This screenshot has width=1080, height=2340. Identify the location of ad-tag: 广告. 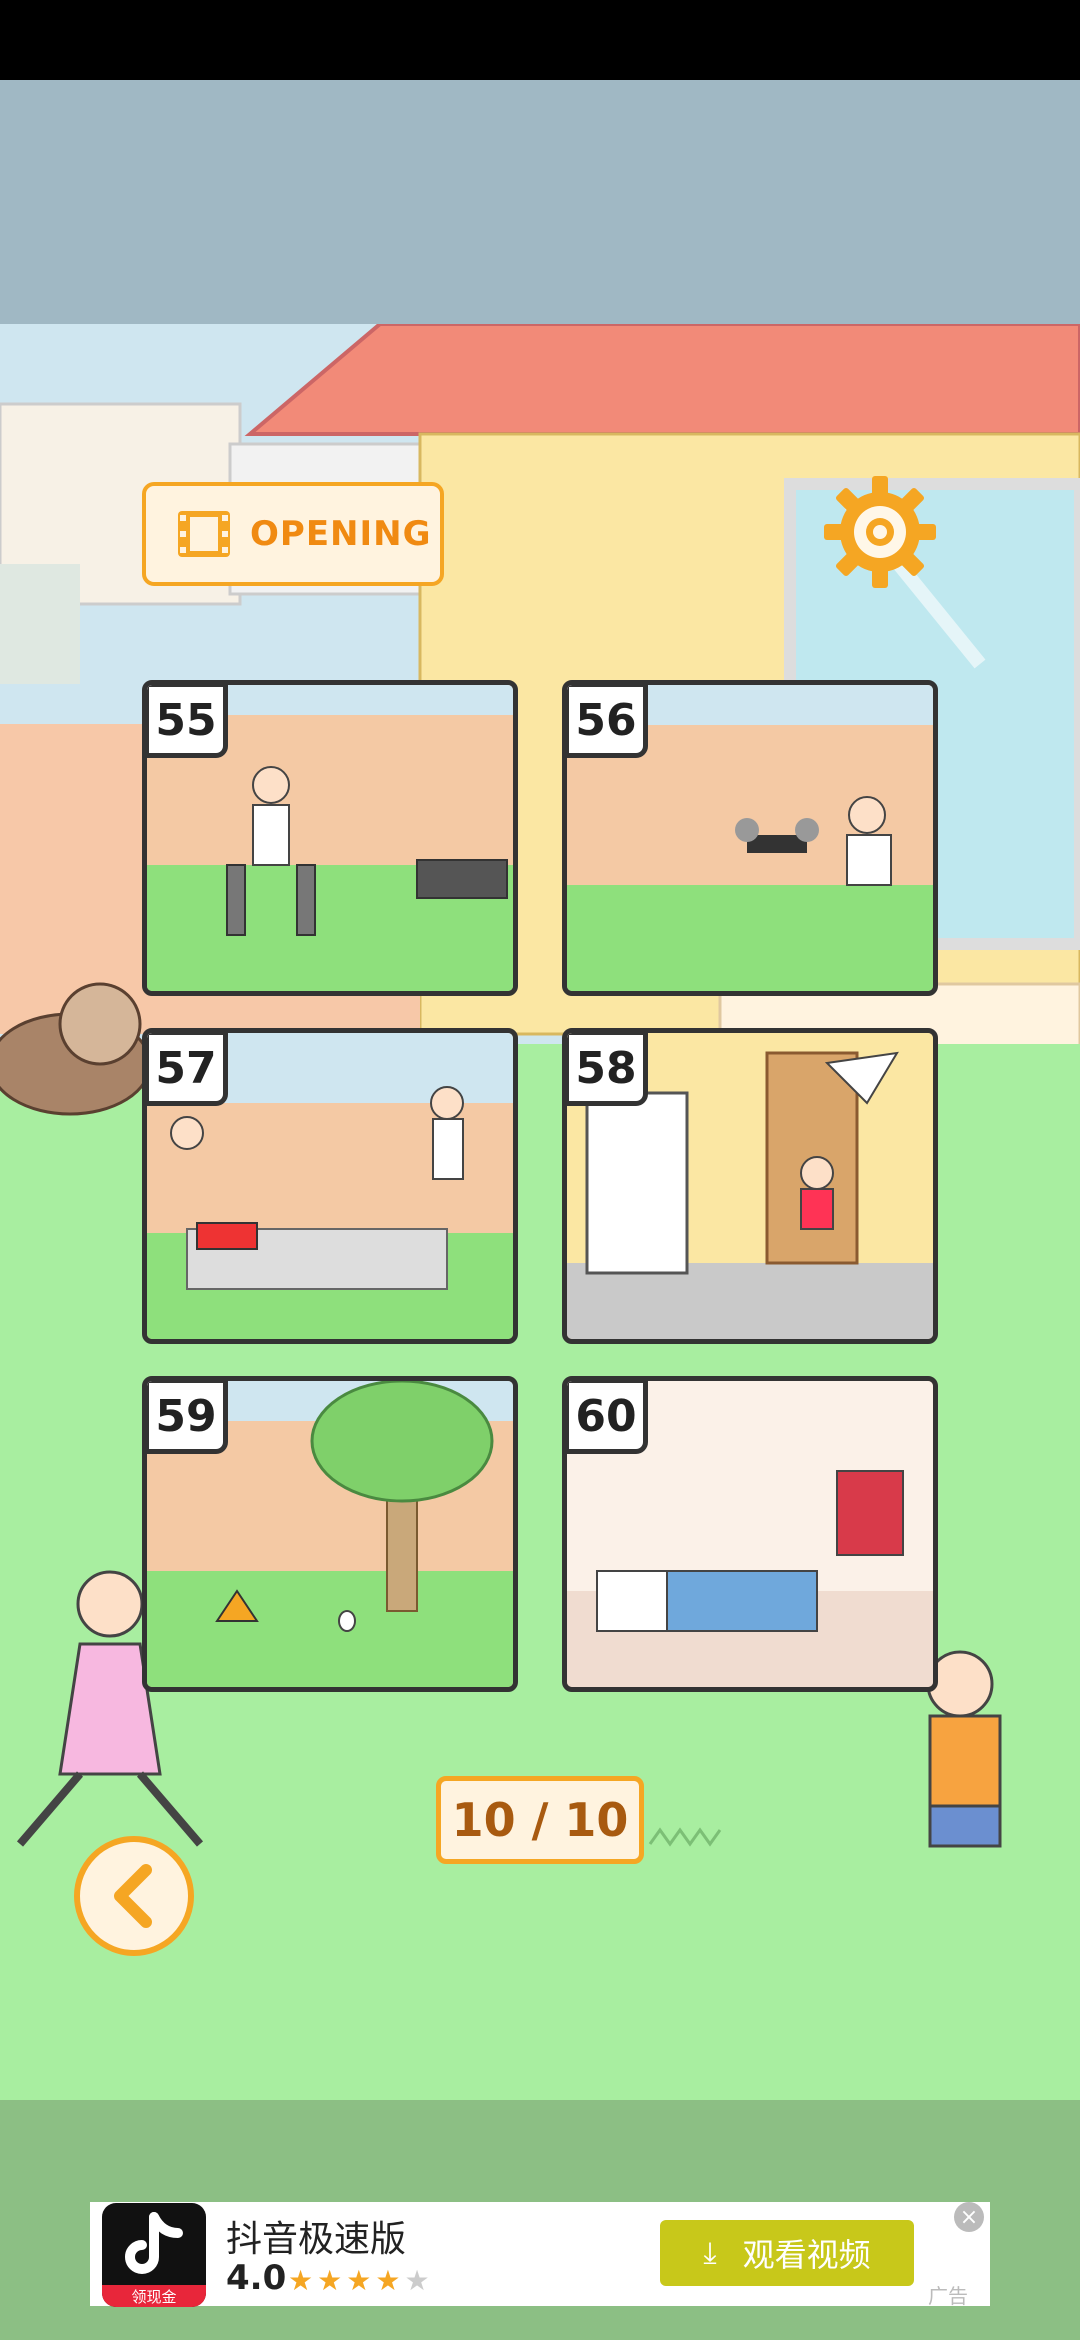
(948, 2296).